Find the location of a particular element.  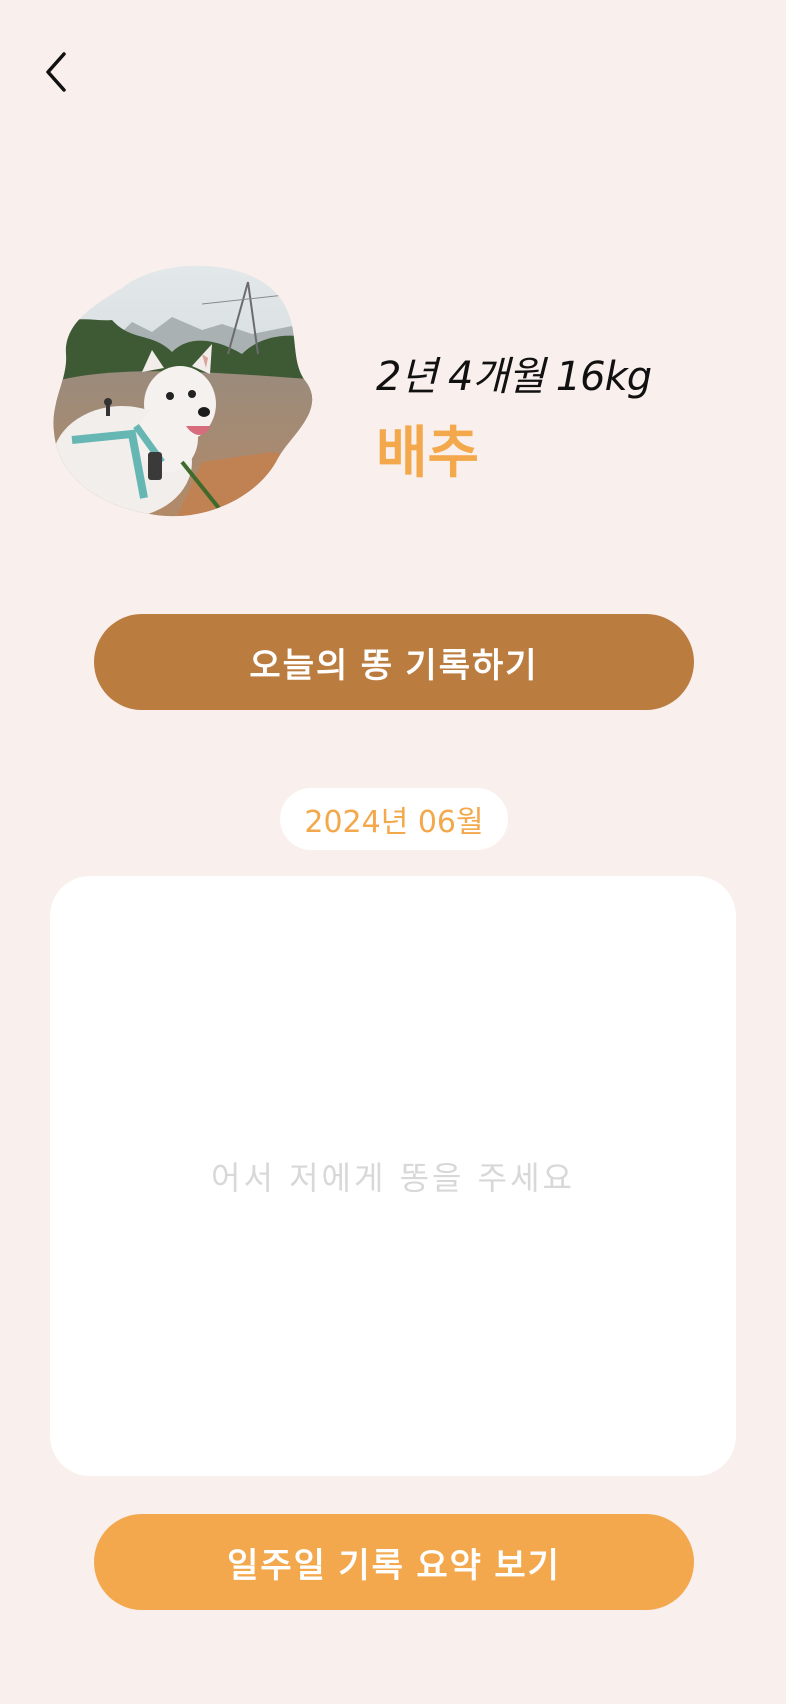

empty-message: 어서 저에게 똥을 주세요 is located at coordinates (393, 1178).